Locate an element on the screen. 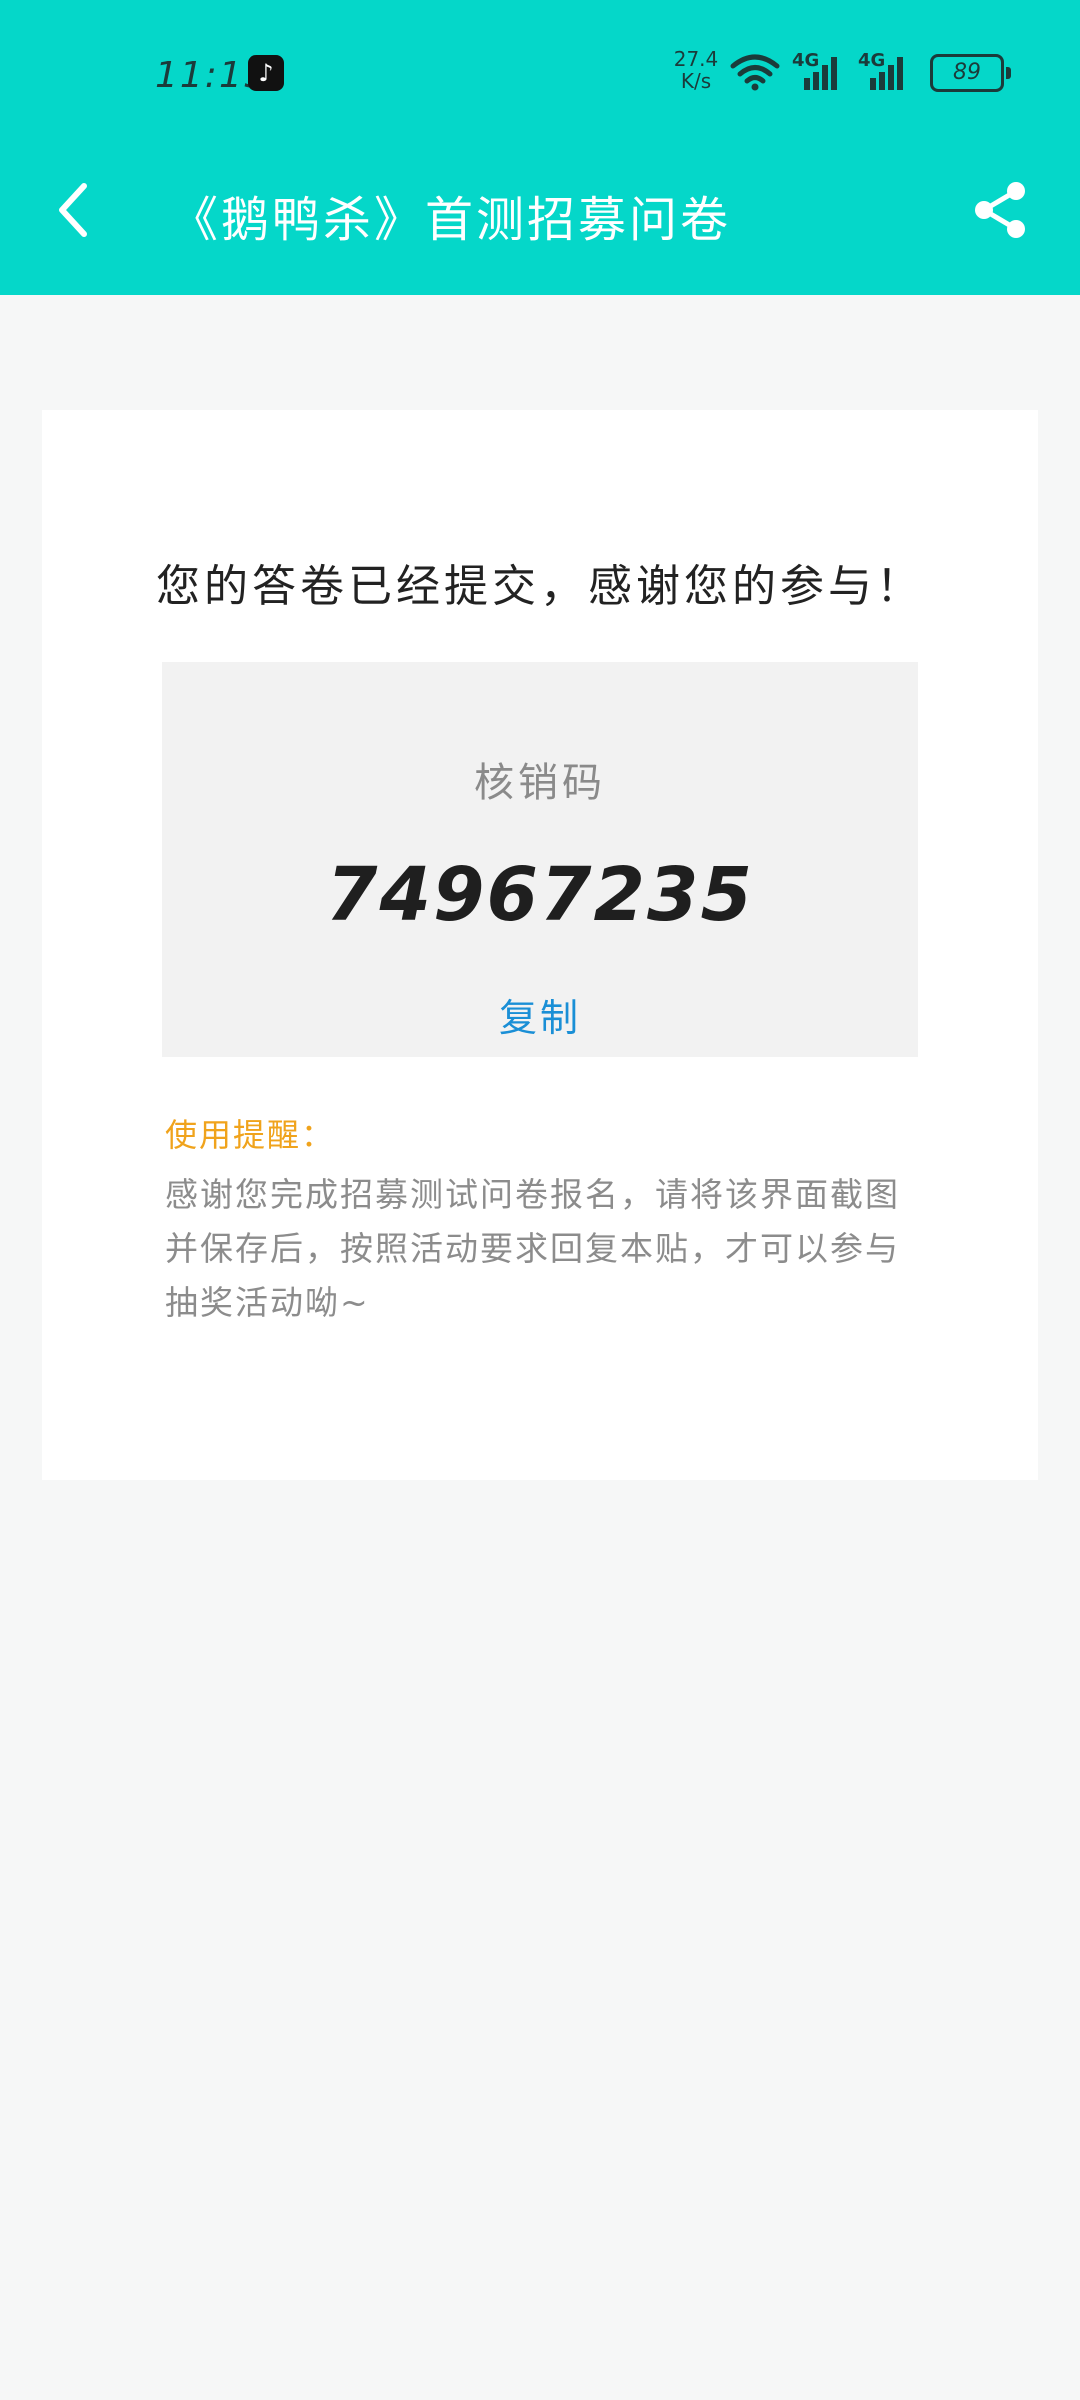  tiktok-notification-icon: ♪ is located at coordinates (266, 73).